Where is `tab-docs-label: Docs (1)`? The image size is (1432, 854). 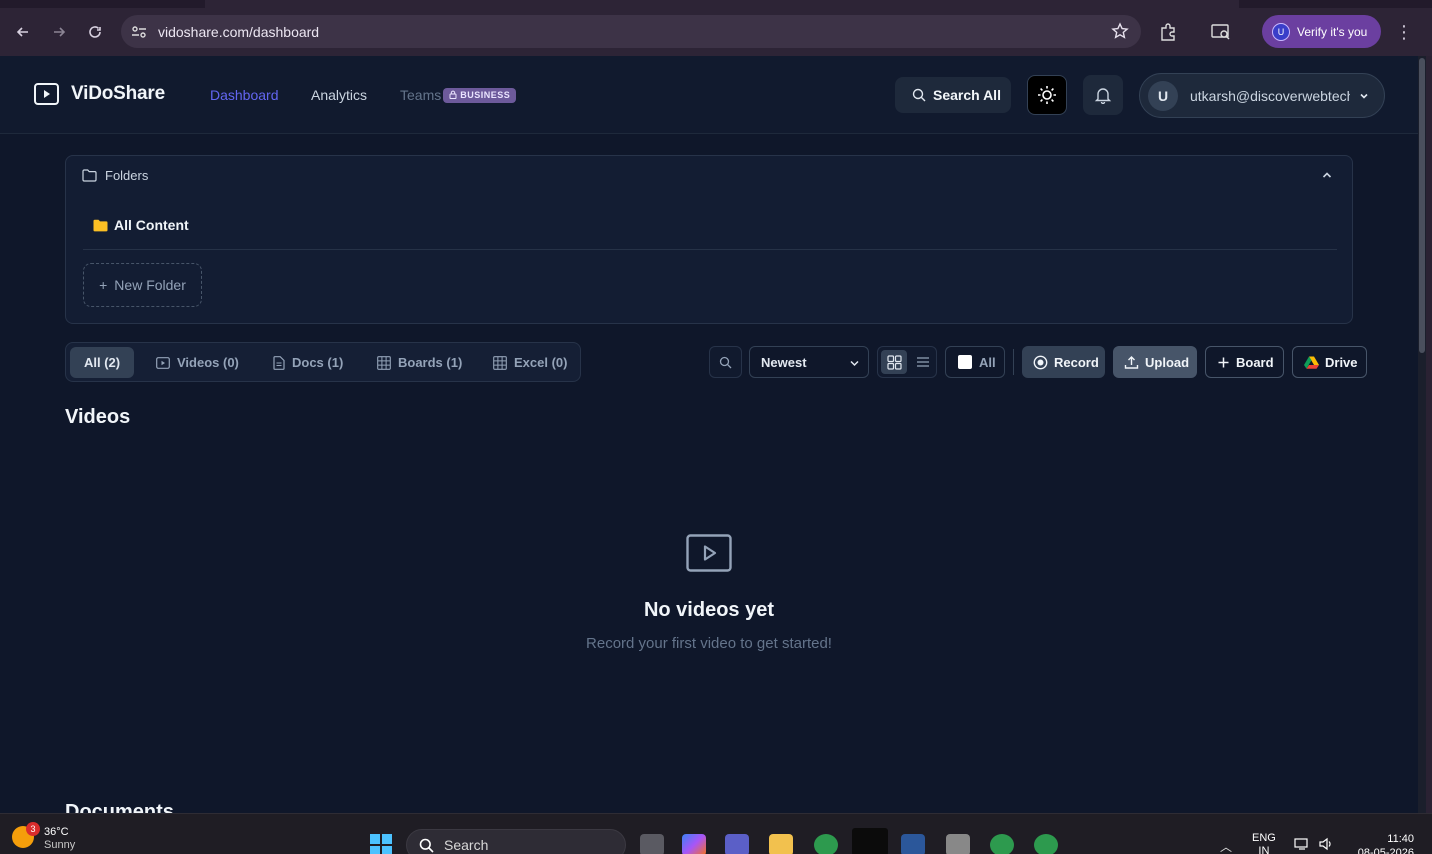 tab-docs-label: Docs (1) is located at coordinates (318, 362).